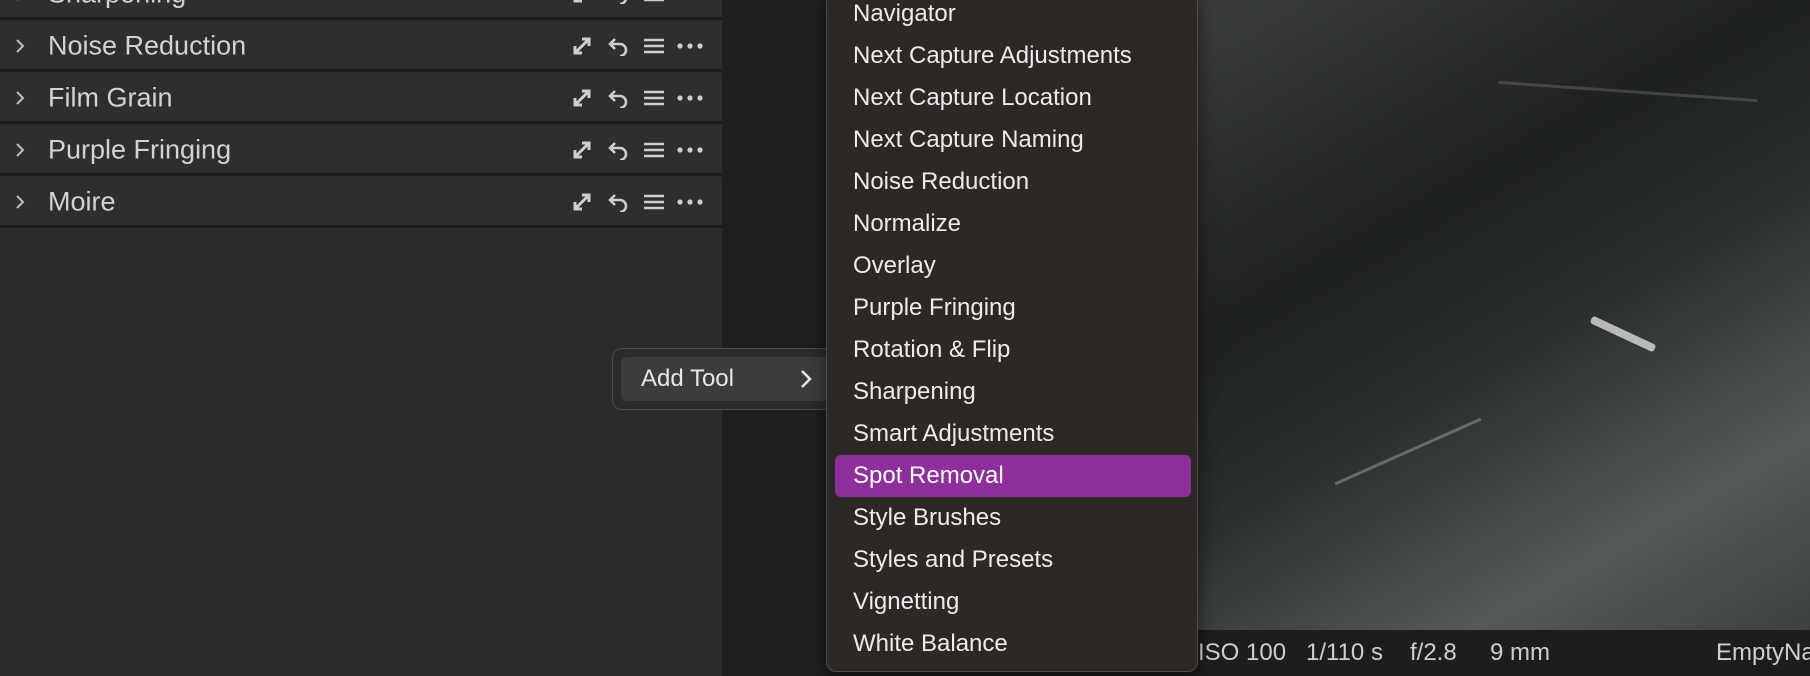  What do you see at coordinates (1242, 652) in the screenshot?
I see `iso-value: ISO 100` at bounding box center [1242, 652].